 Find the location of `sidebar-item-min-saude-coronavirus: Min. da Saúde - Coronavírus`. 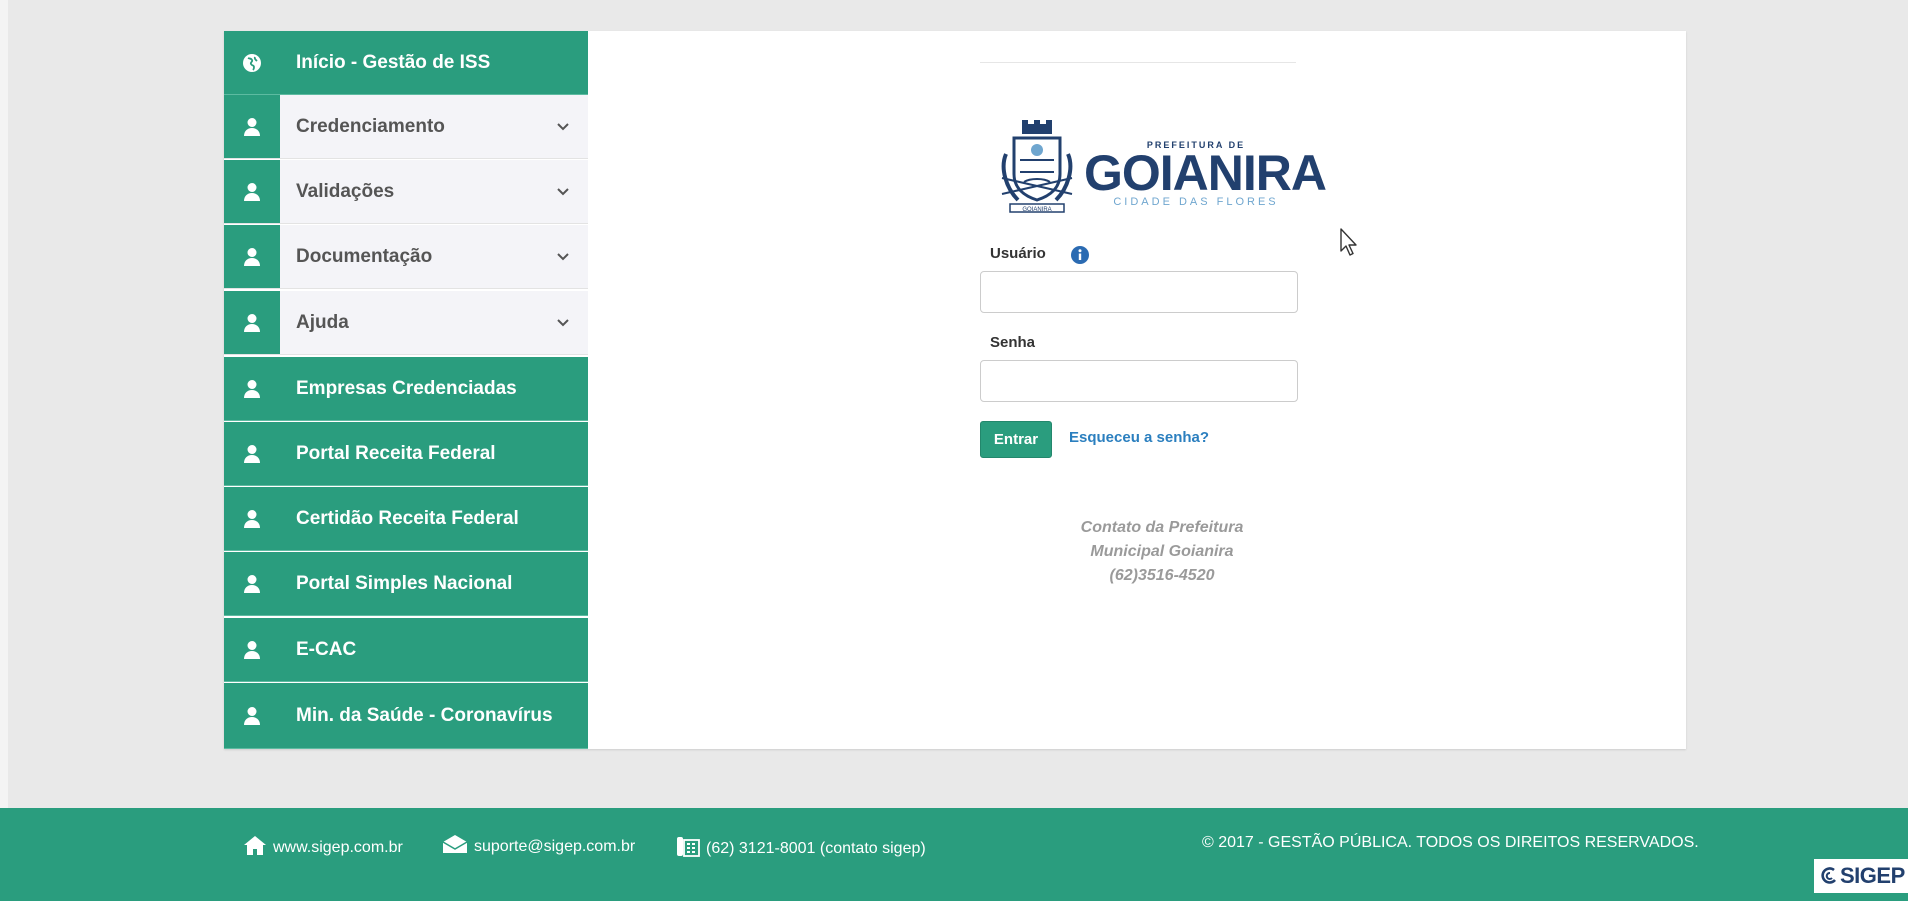

sidebar-item-min-saude-coronavirus: Min. da Saúde - Coronavírus is located at coordinates (406, 716).